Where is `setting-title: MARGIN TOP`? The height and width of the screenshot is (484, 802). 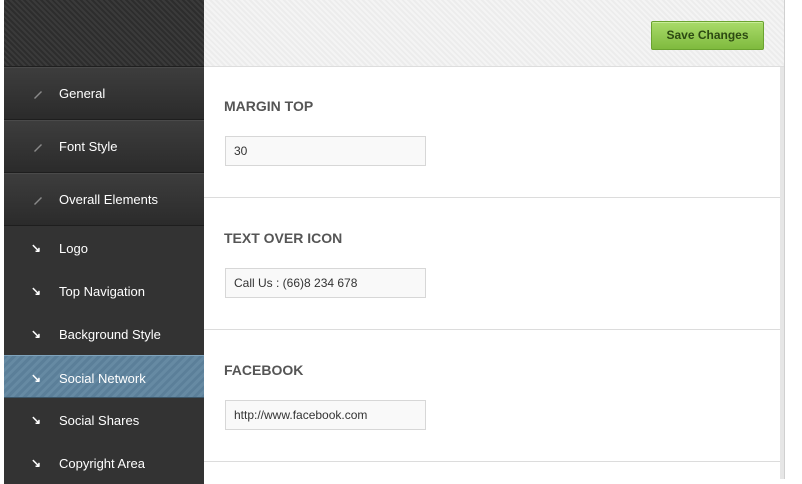
setting-title: MARGIN TOP is located at coordinates (269, 106).